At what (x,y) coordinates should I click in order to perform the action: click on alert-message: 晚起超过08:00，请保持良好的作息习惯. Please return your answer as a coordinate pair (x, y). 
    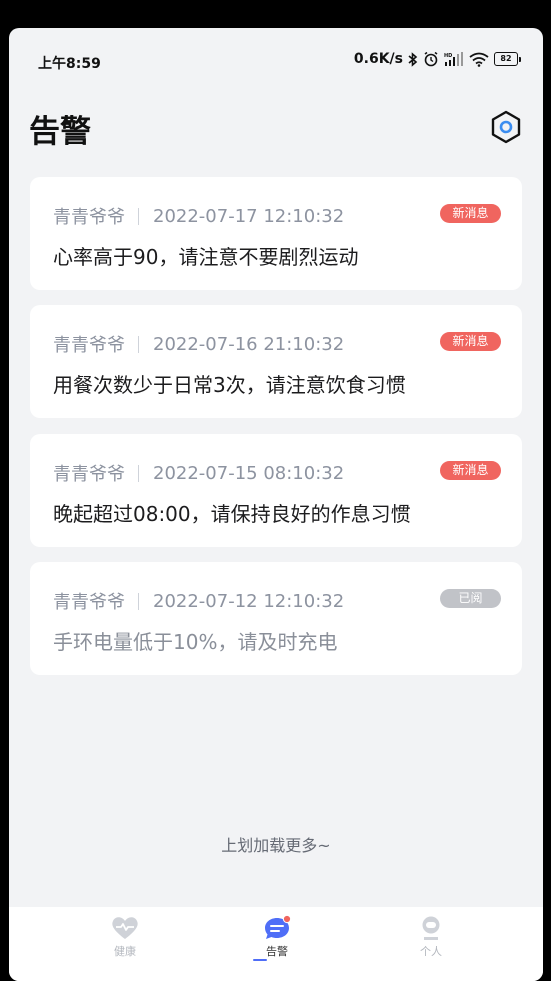
    Looking at the image, I should click on (232, 514).